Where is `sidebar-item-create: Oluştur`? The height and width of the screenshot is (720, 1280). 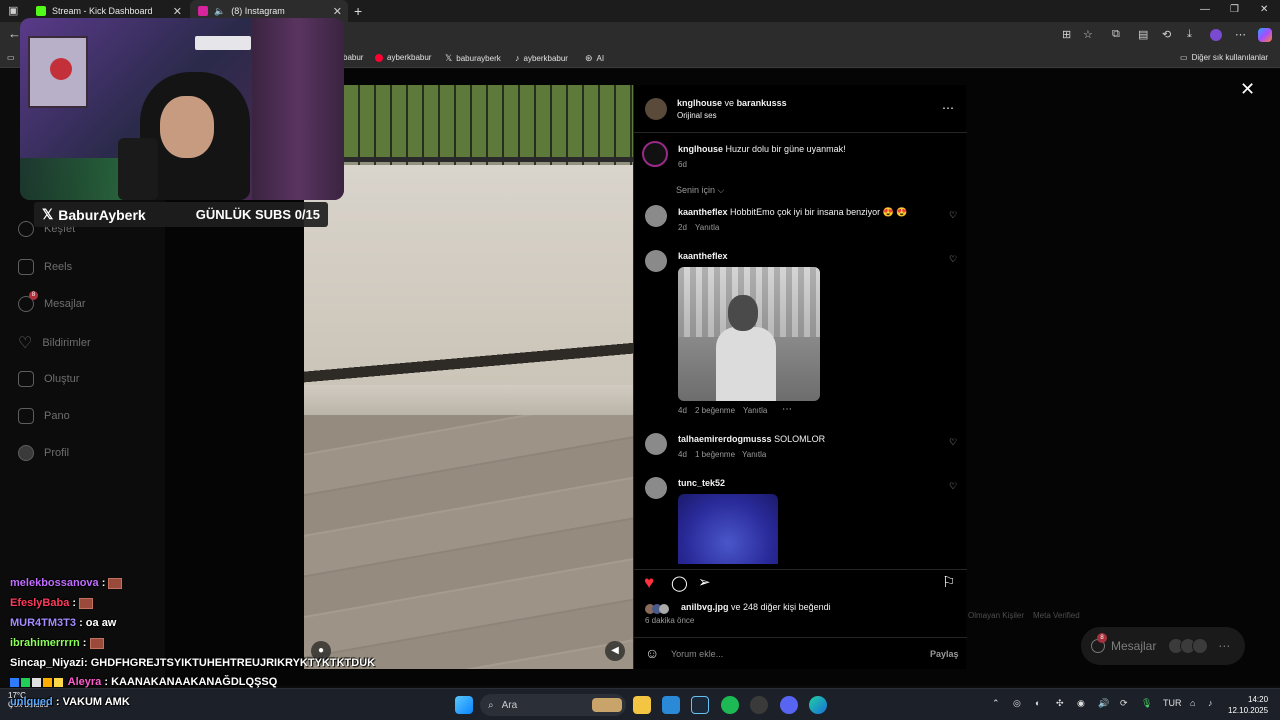
sidebar-item-create: Oluştur is located at coordinates (48, 379).